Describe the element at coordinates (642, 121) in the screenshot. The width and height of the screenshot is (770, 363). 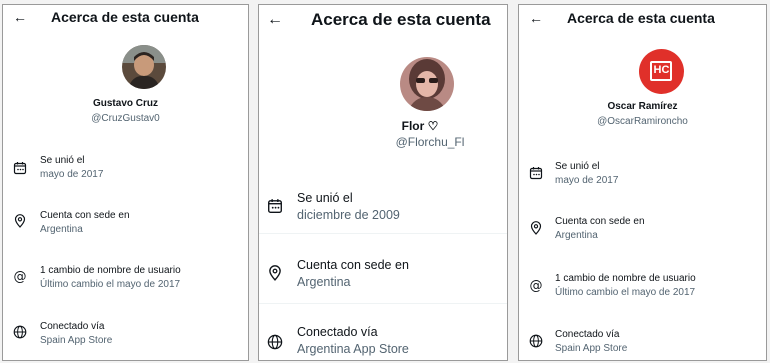
I see `username-handle: @OscarRamironcho` at that location.